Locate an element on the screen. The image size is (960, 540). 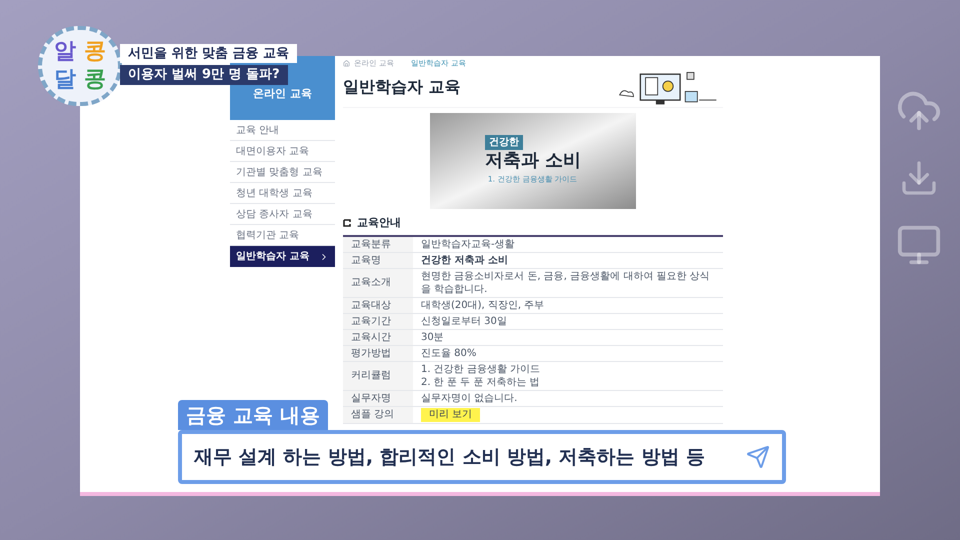
table-cell: 일반학습자교육-생활 is located at coordinates (468, 244).